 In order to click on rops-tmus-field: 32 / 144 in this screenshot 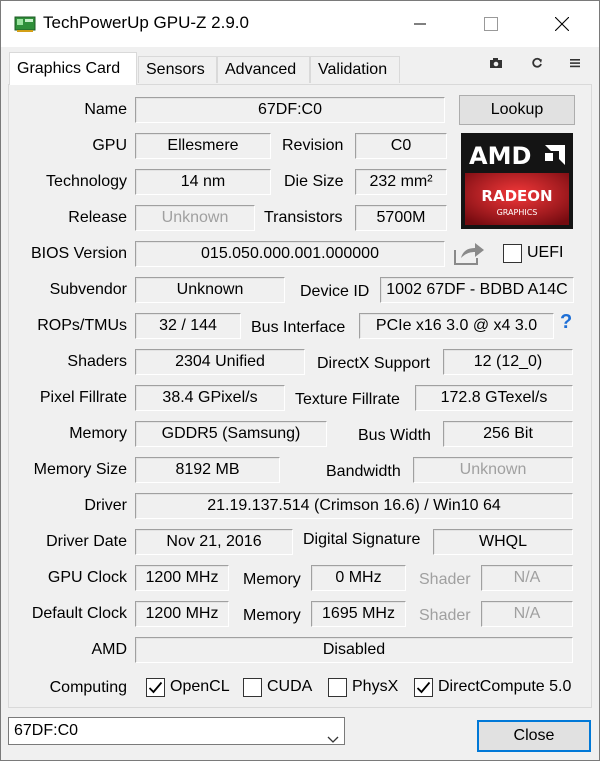, I will do `click(188, 326)`.